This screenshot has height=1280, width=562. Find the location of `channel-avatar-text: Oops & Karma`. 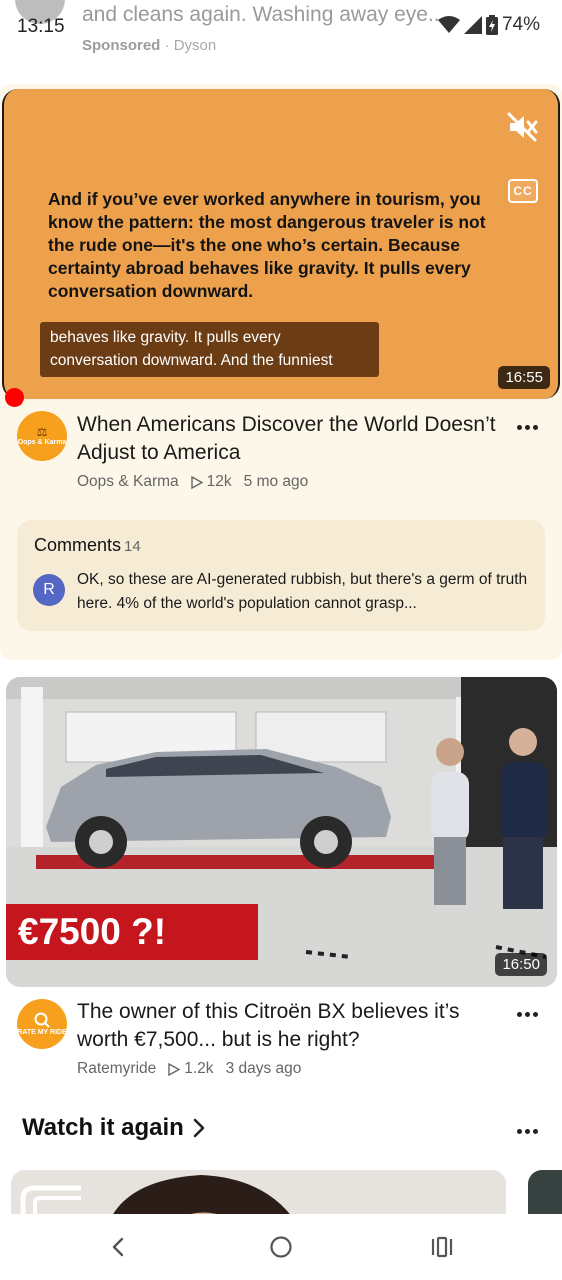

channel-avatar-text: Oops & Karma is located at coordinates (42, 442).